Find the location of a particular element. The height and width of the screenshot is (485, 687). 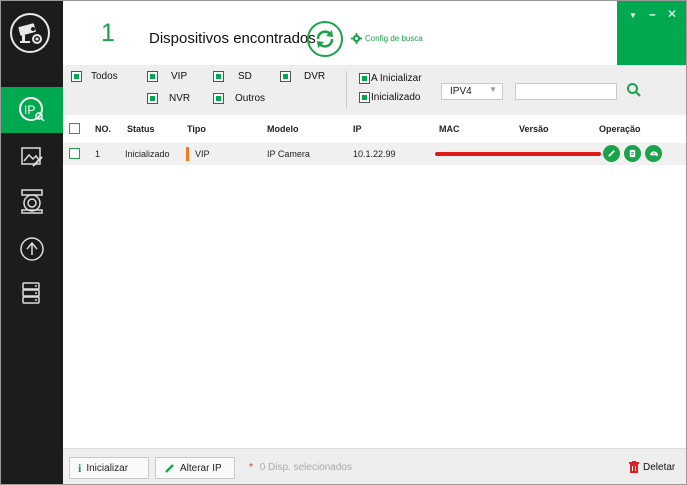

alter-ip-button: Alterar IP is located at coordinates (195, 468).